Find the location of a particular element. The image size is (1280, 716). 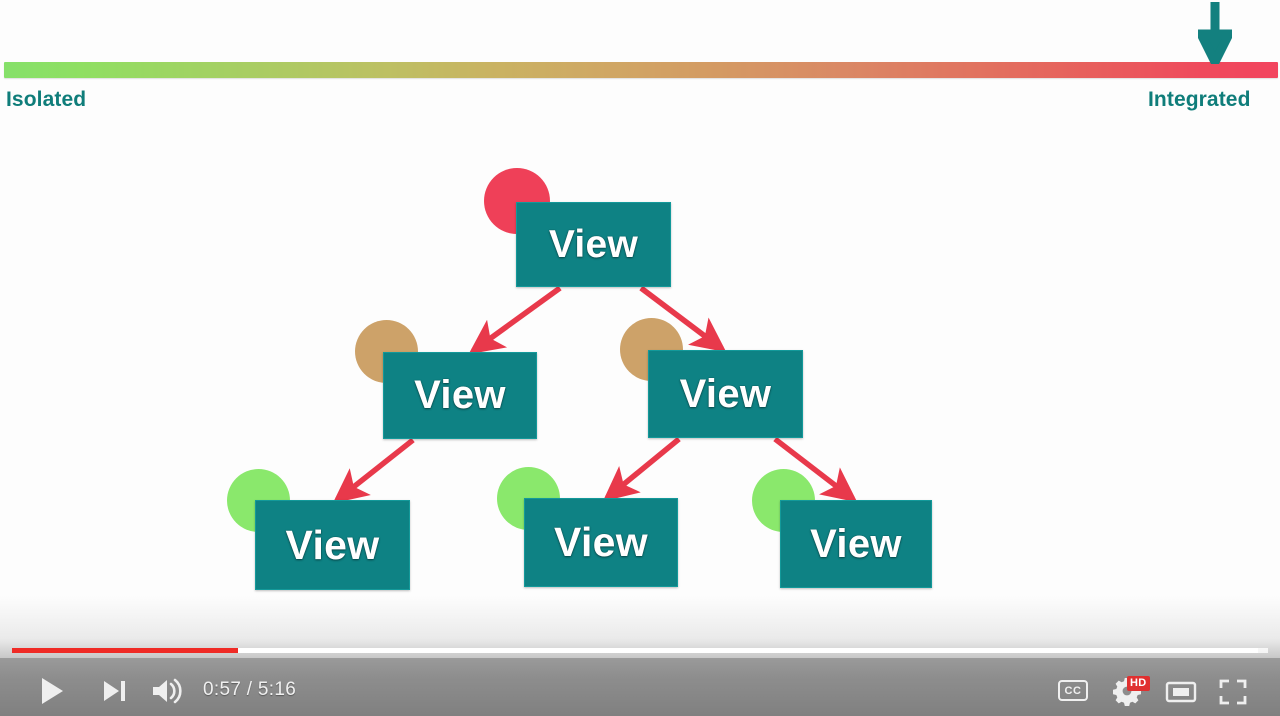

closed-captions-icon: CC is located at coordinates (1073, 690).